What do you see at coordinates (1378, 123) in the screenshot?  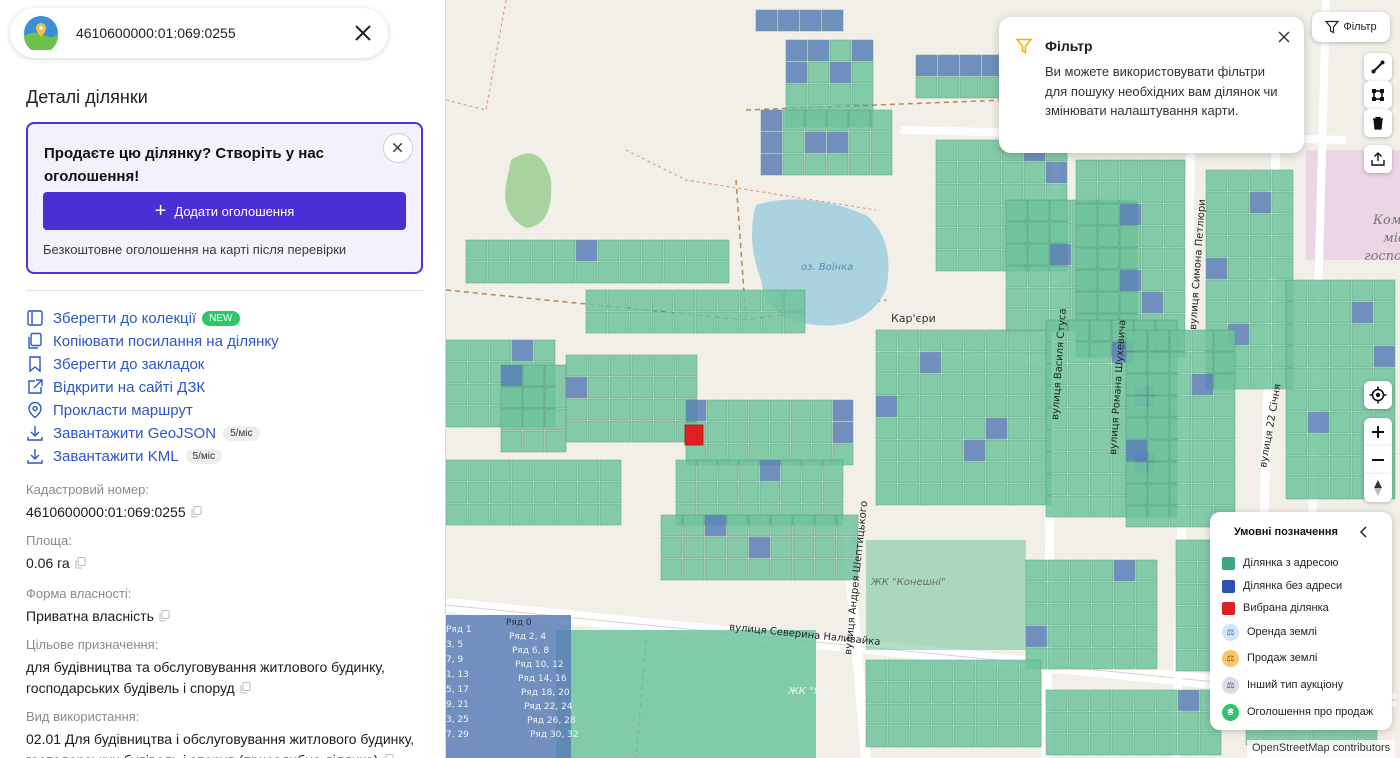 I see `delete-drawing-button` at bounding box center [1378, 123].